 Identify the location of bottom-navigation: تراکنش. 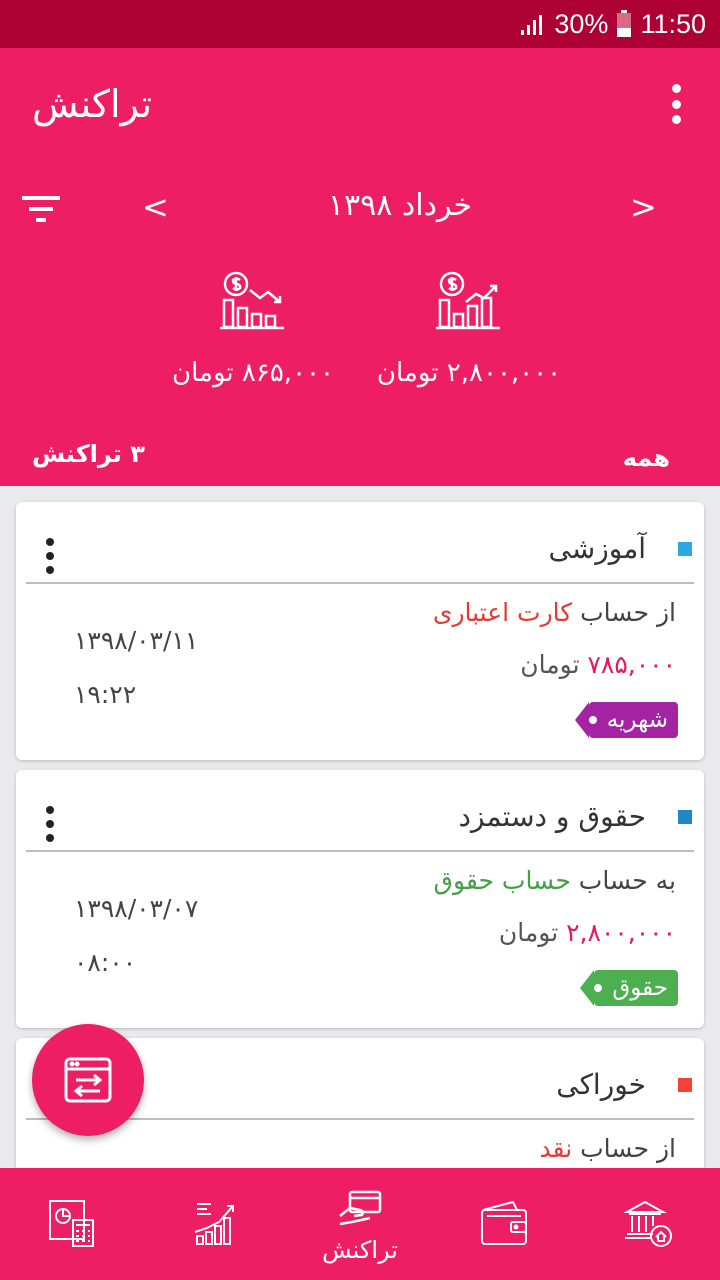
(360, 1224).